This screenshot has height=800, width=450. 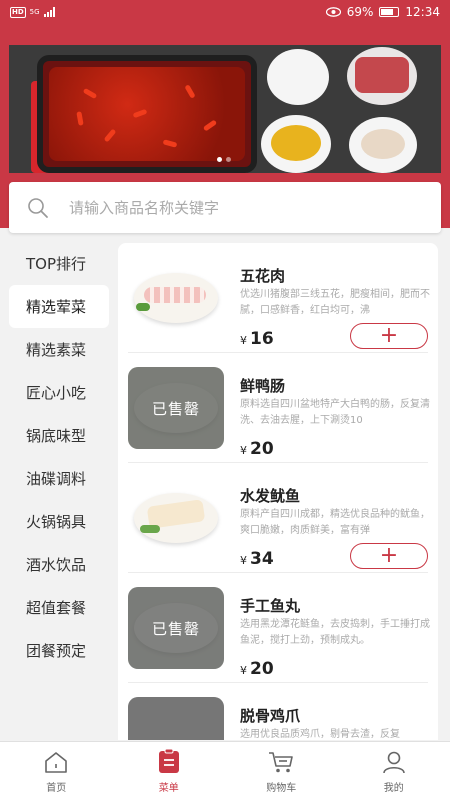 What do you see at coordinates (49, 12) in the screenshot?
I see `signal-icon` at bounding box center [49, 12].